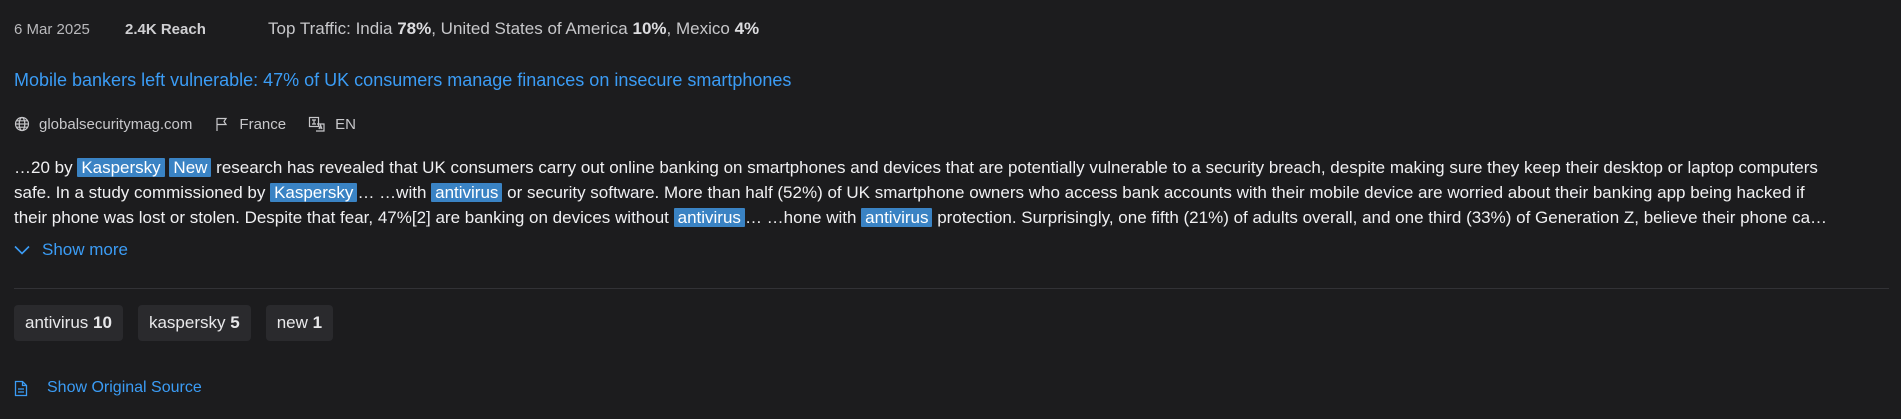 The width and height of the screenshot is (1901, 419). What do you see at coordinates (702, 28) in the screenshot?
I see `traffic-country: Mexico` at bounding box center [702, 28].